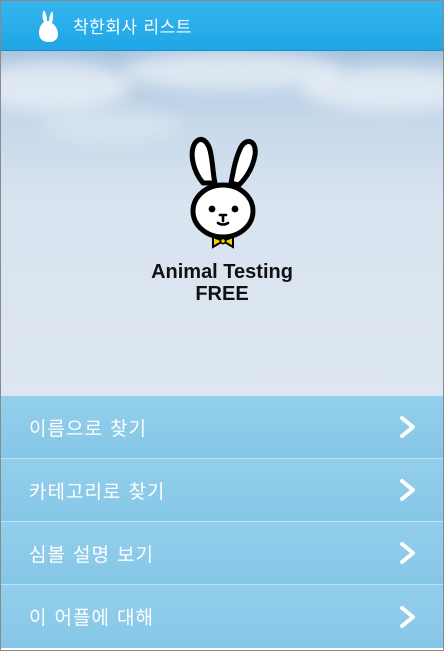  I want to click on menu-item-search-by-name: 이름으로 찾기, so click(222, 427).